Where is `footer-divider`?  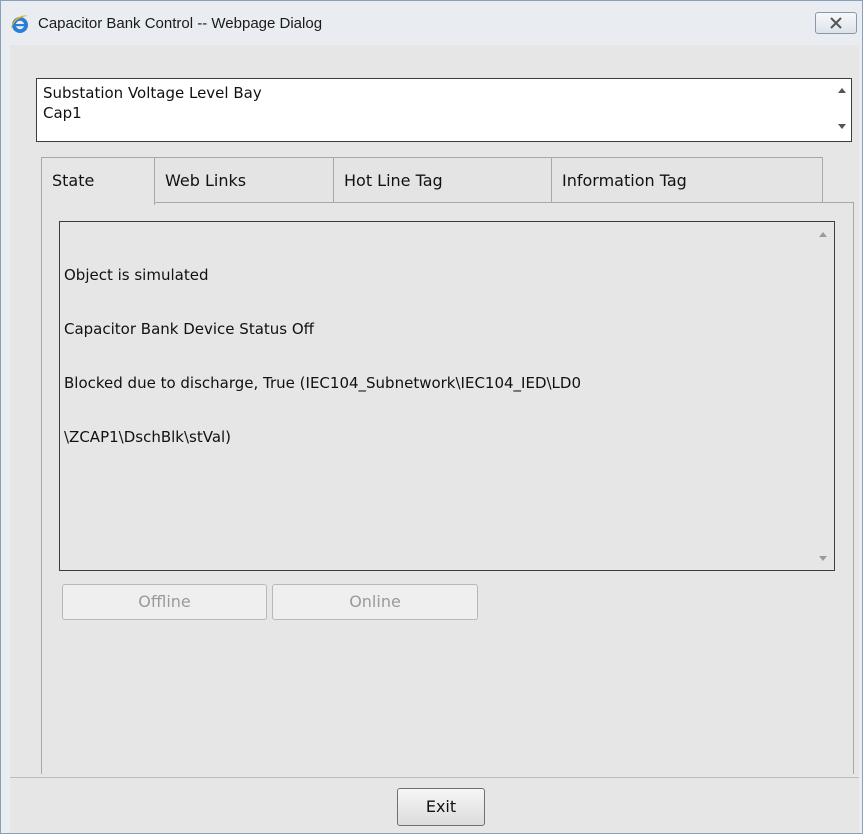
footer-divider is located at coordinates (434, 777).